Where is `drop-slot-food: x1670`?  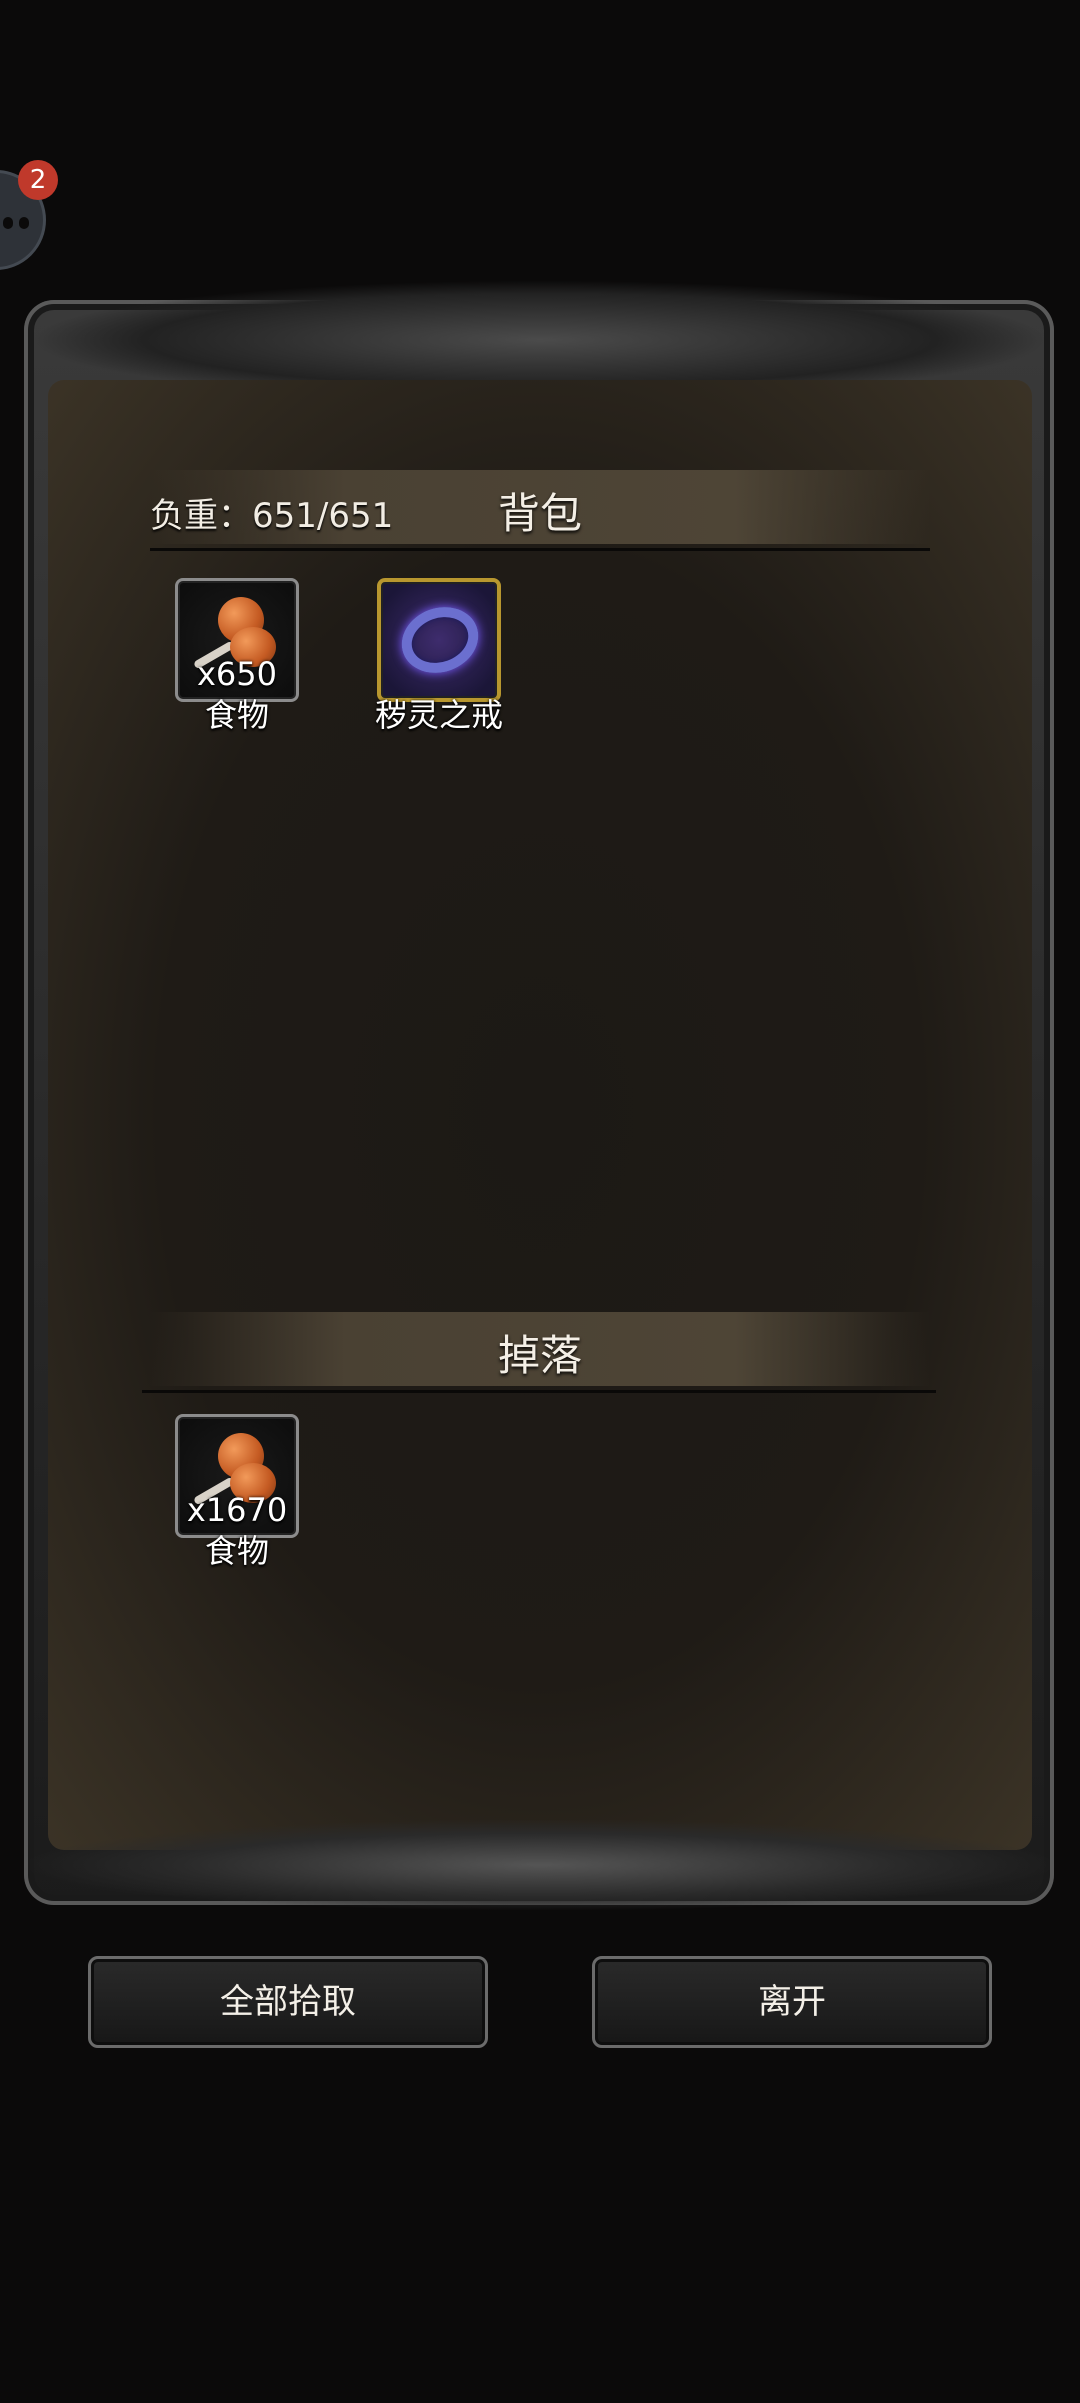
drop-slot-food: x1670 is located at coordinates (237, 1476).